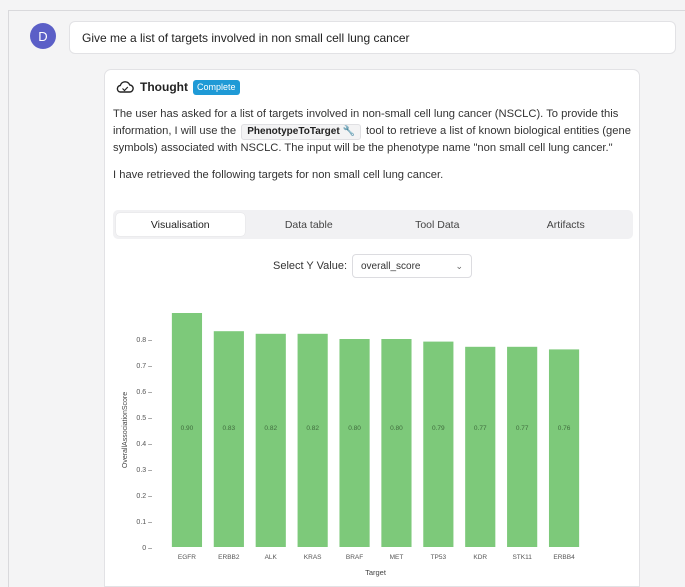 The width and height of the screenshot is (685, 587). I want to click on y-axis-title: OverallAssociationScore, so click(125, 430).